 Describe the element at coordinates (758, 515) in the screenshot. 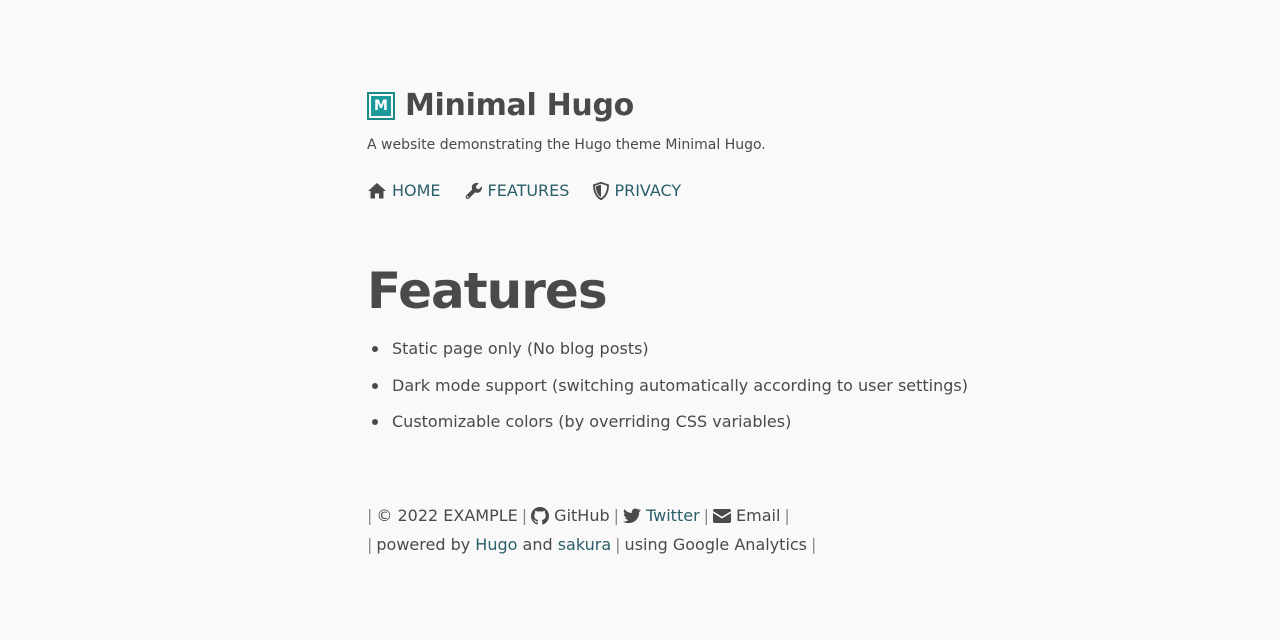

I see `email-label: Email` at that location.